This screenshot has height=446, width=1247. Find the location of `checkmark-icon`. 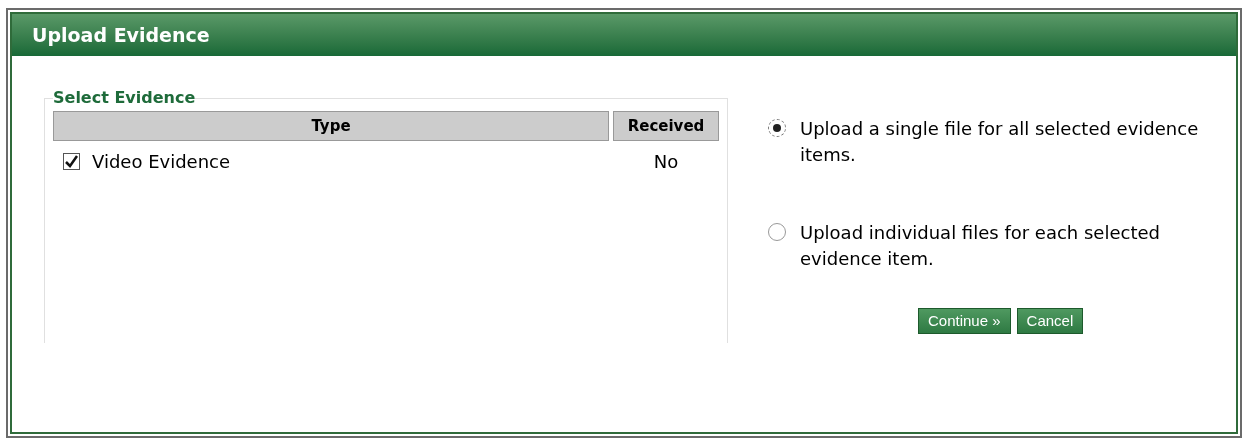

checkmark-icon is located at coordinates (71, 161).